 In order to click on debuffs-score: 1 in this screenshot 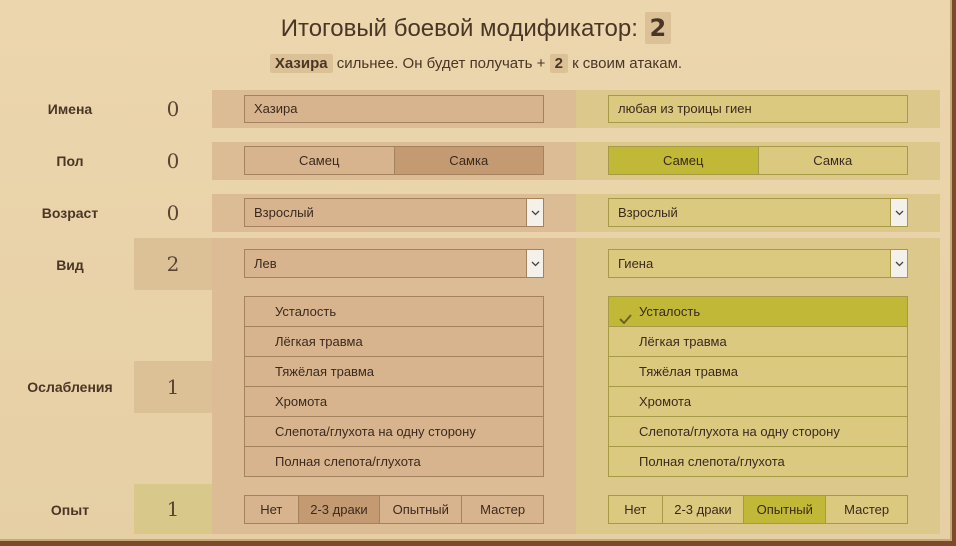, I will do `click(173, 387)`.